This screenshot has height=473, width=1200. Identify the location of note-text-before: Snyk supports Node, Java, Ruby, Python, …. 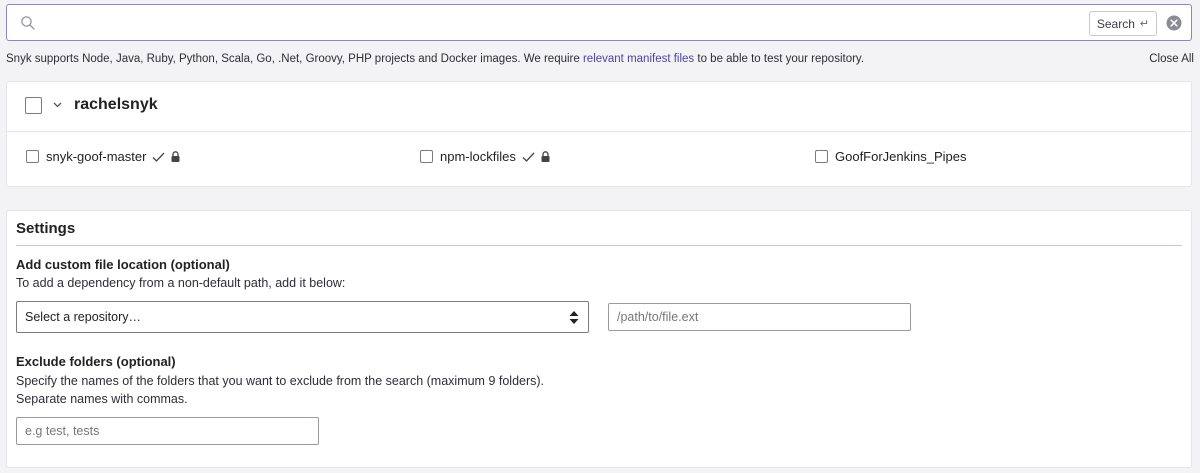
(294, 59).